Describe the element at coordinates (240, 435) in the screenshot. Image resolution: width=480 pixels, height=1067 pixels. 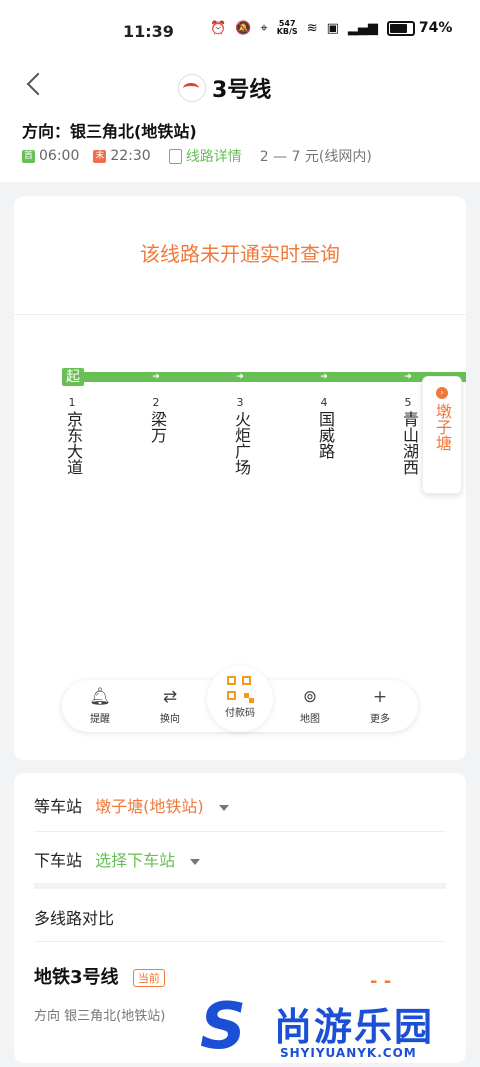
I see `station-3: 3 火炬广场` at that location.